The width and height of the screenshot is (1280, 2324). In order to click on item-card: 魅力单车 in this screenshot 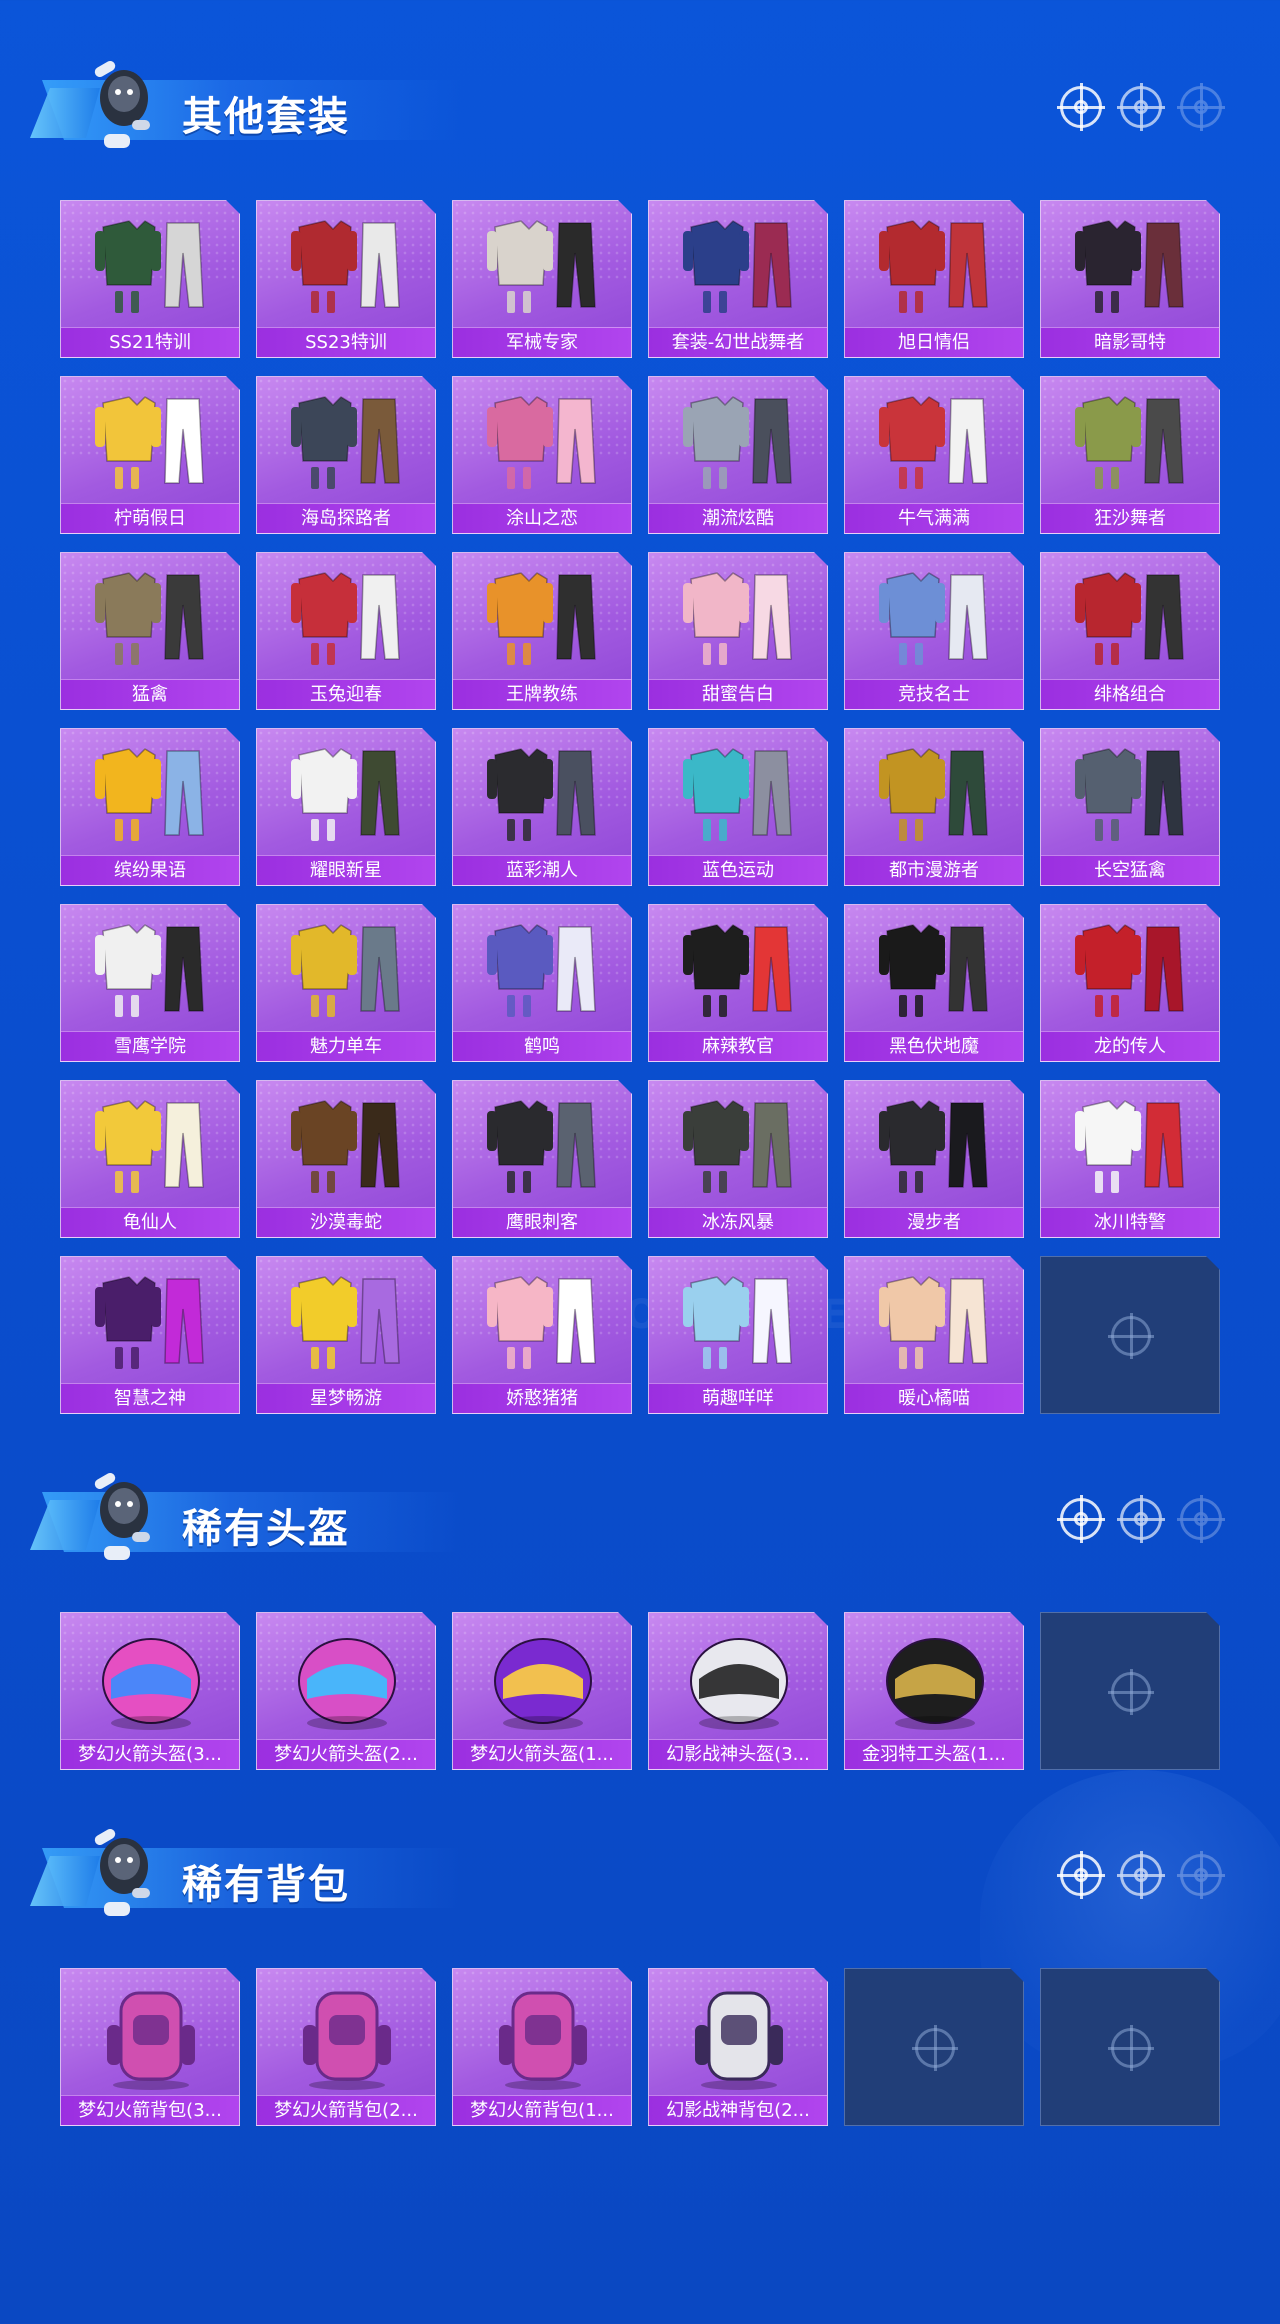, I will do `click(346, 983)`.